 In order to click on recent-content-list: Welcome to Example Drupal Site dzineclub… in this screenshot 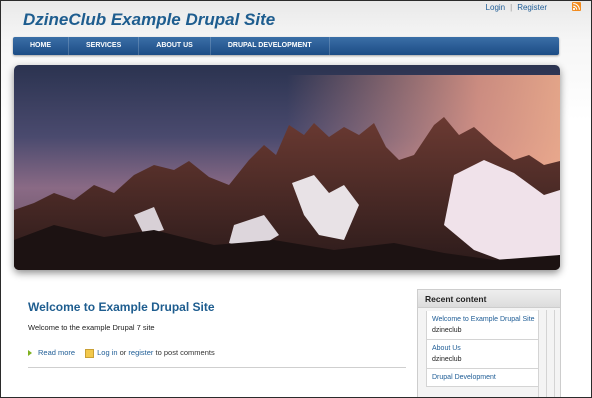, I will do `click(482, 349)`.